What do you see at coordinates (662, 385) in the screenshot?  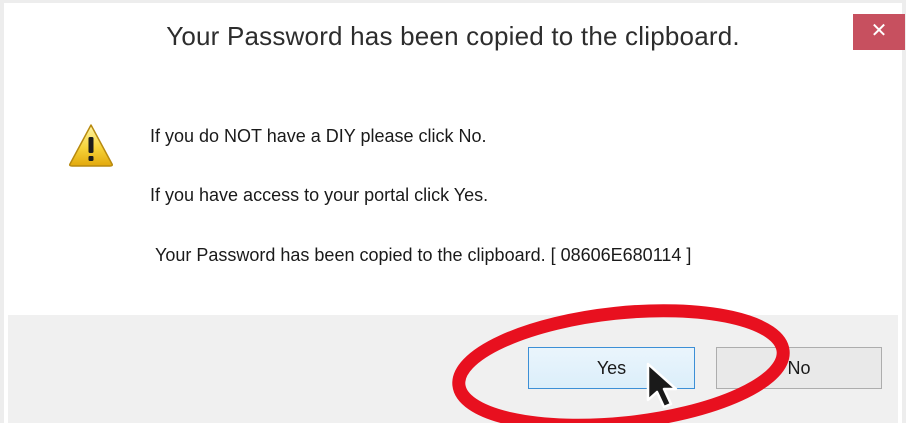 I see `mouse-pointer-icon` at bounding box center [662, 385].